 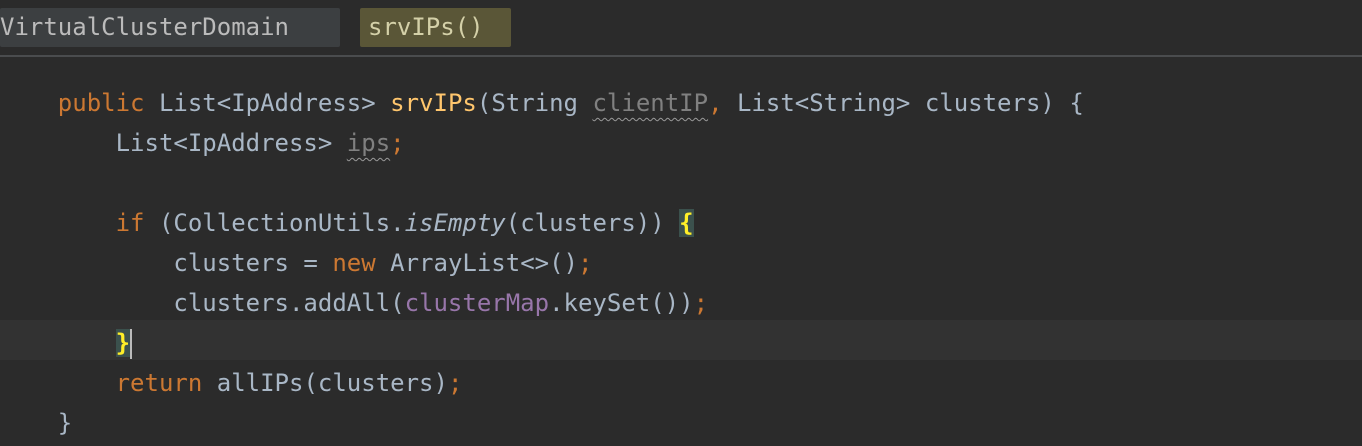 What do you see at coordinates (681, 28) in the screenshot?
I see `breadcrumb: VirtualClusterDomain srvIPs()` at bounding box center [681, 28].